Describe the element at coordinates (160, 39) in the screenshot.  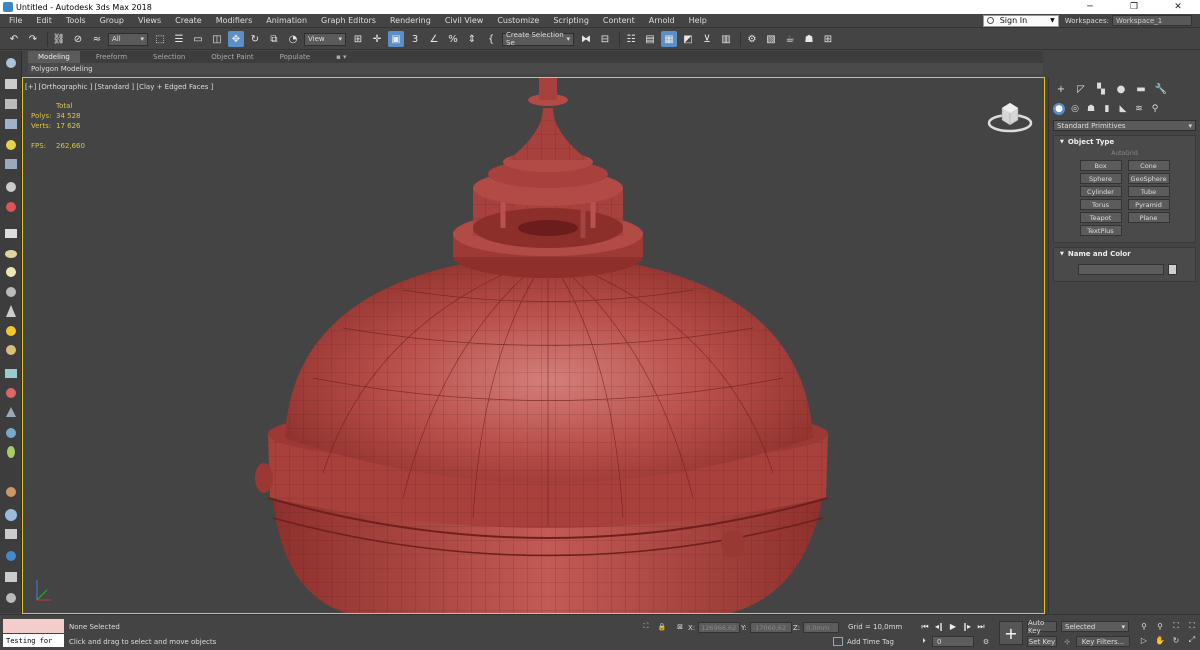
I see `select-object-icon: ⬚` at that location.